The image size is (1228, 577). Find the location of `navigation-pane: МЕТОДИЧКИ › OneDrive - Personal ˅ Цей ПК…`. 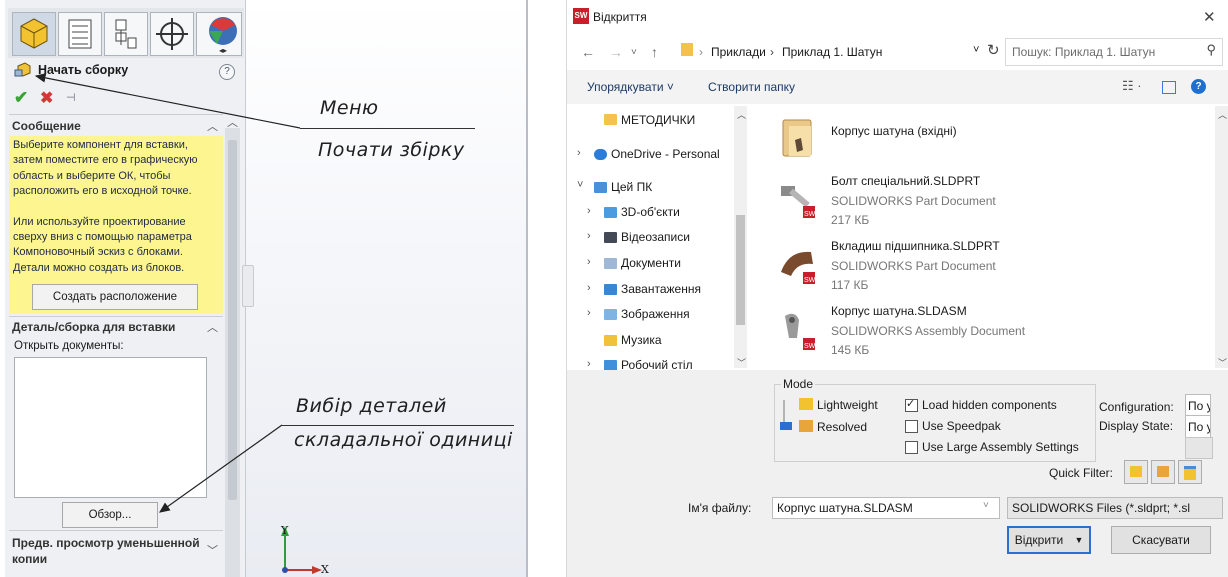

navigation-pane: МЕТОДИЧКИ › OneDrive - Personal ˅ Цей ПК… is located at coordinates (657, 239).